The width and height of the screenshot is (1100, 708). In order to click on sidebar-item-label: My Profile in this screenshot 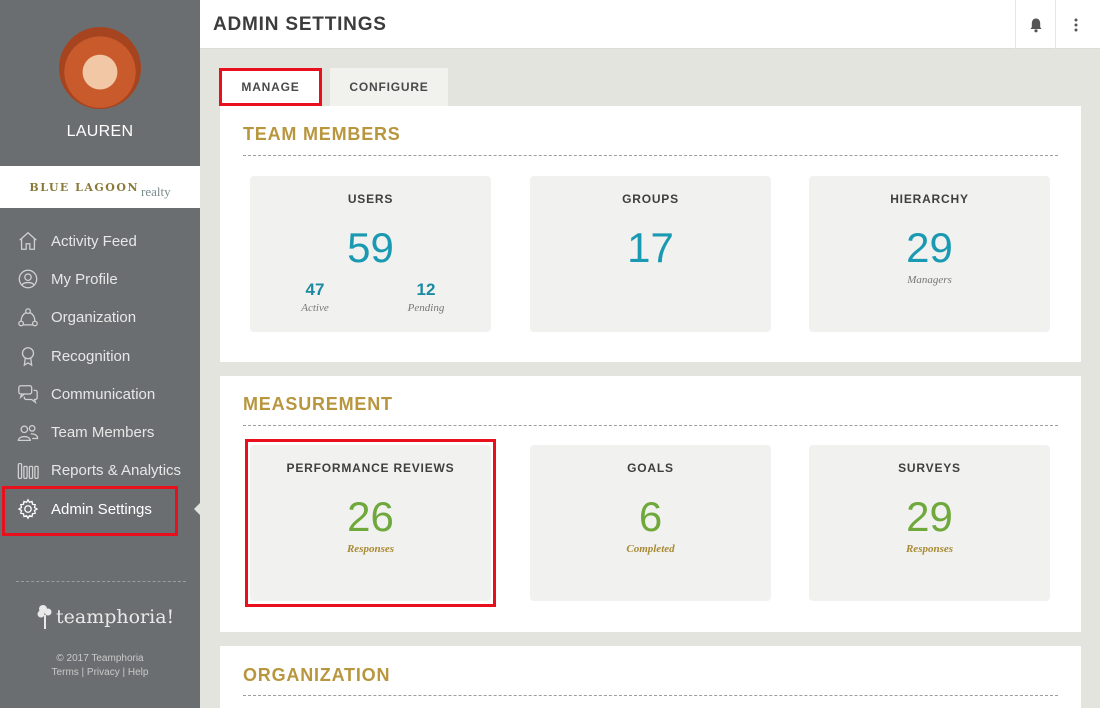, I will do `click(84, 279)`.